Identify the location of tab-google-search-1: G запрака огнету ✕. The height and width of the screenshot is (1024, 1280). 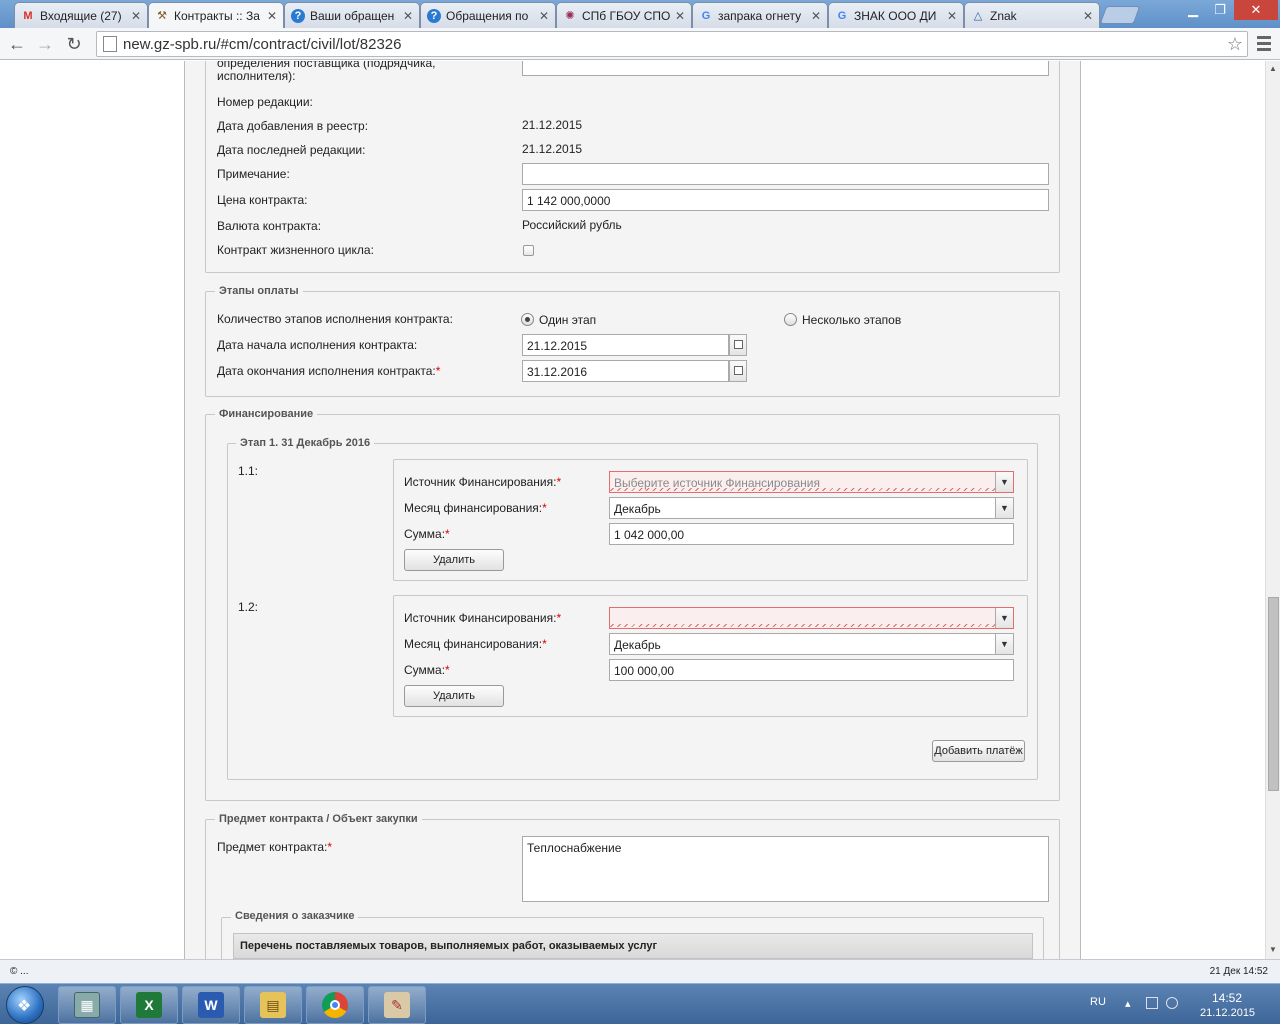
(760, 15).